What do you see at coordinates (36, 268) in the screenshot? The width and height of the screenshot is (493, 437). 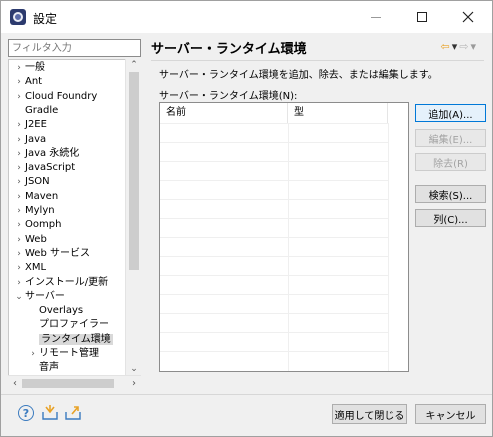 I see `tree-item-label: XML` at bounding box center [36, 268].